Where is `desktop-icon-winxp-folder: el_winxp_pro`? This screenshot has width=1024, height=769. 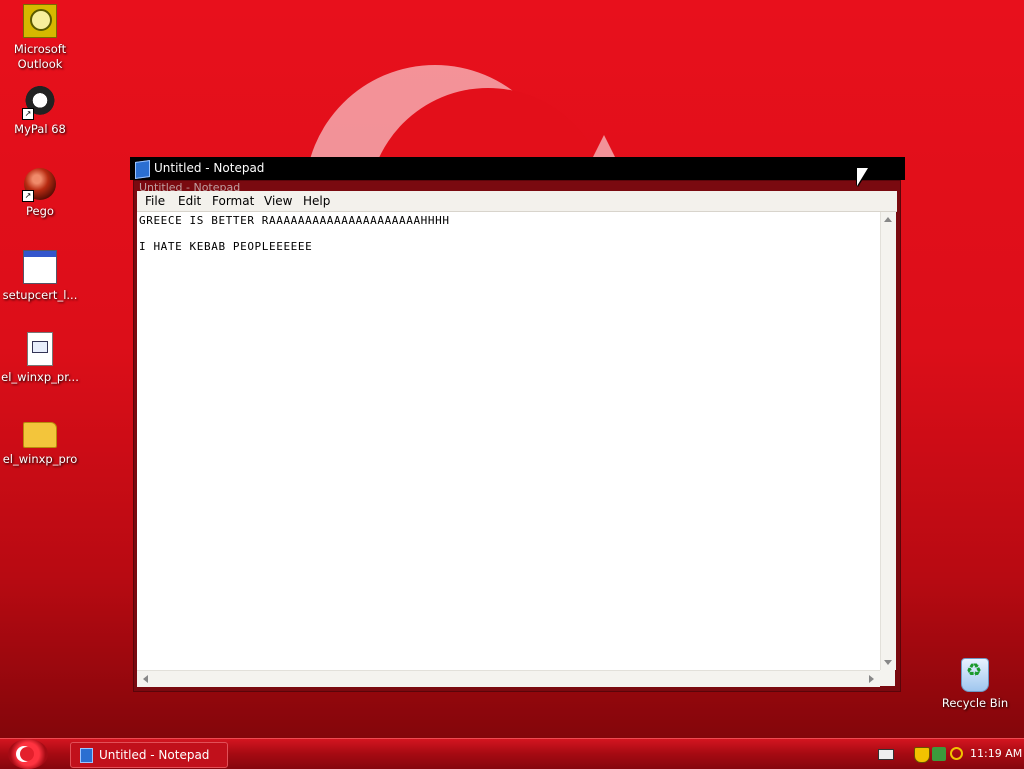 desktop-icon-winxp-folder: el_winxp_pro is located at coordinates (40, 440).